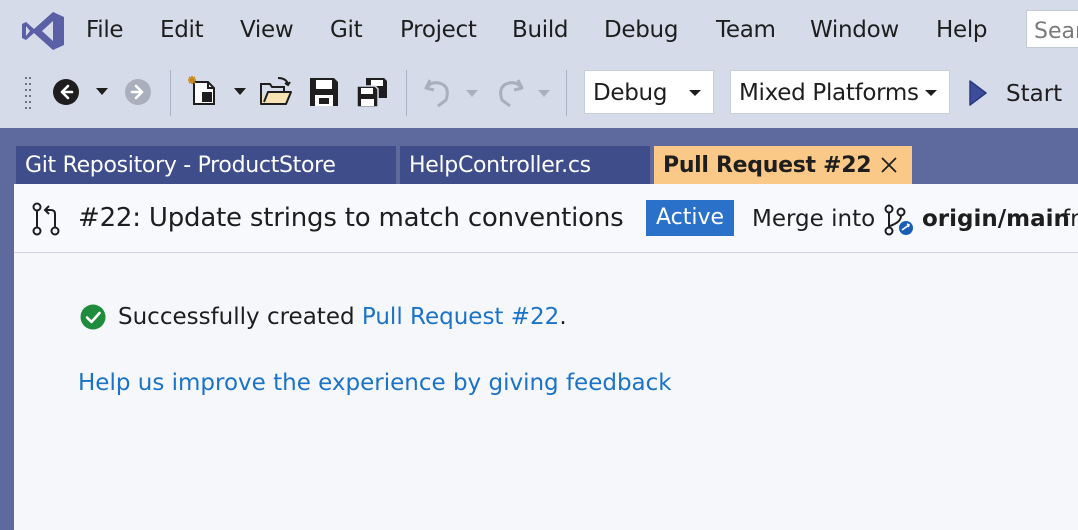 Image resolution: width=1078 pixels, height=530 pixels. Describe the element at coordinates (898, 220) in the screenshot. I see `remote-branch-icon` at that location.